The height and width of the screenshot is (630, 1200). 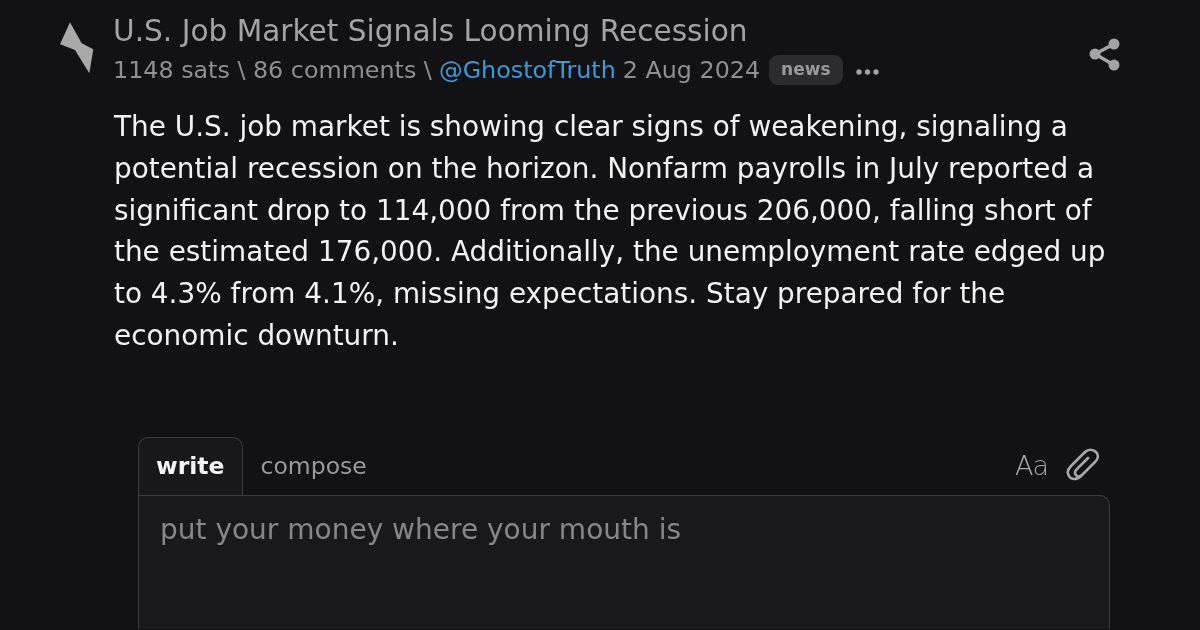 What do you see at coordinates (527, 70) in the screenshot?
I see `author-link: @GhostofTruth` at bounding box center [527, 70].